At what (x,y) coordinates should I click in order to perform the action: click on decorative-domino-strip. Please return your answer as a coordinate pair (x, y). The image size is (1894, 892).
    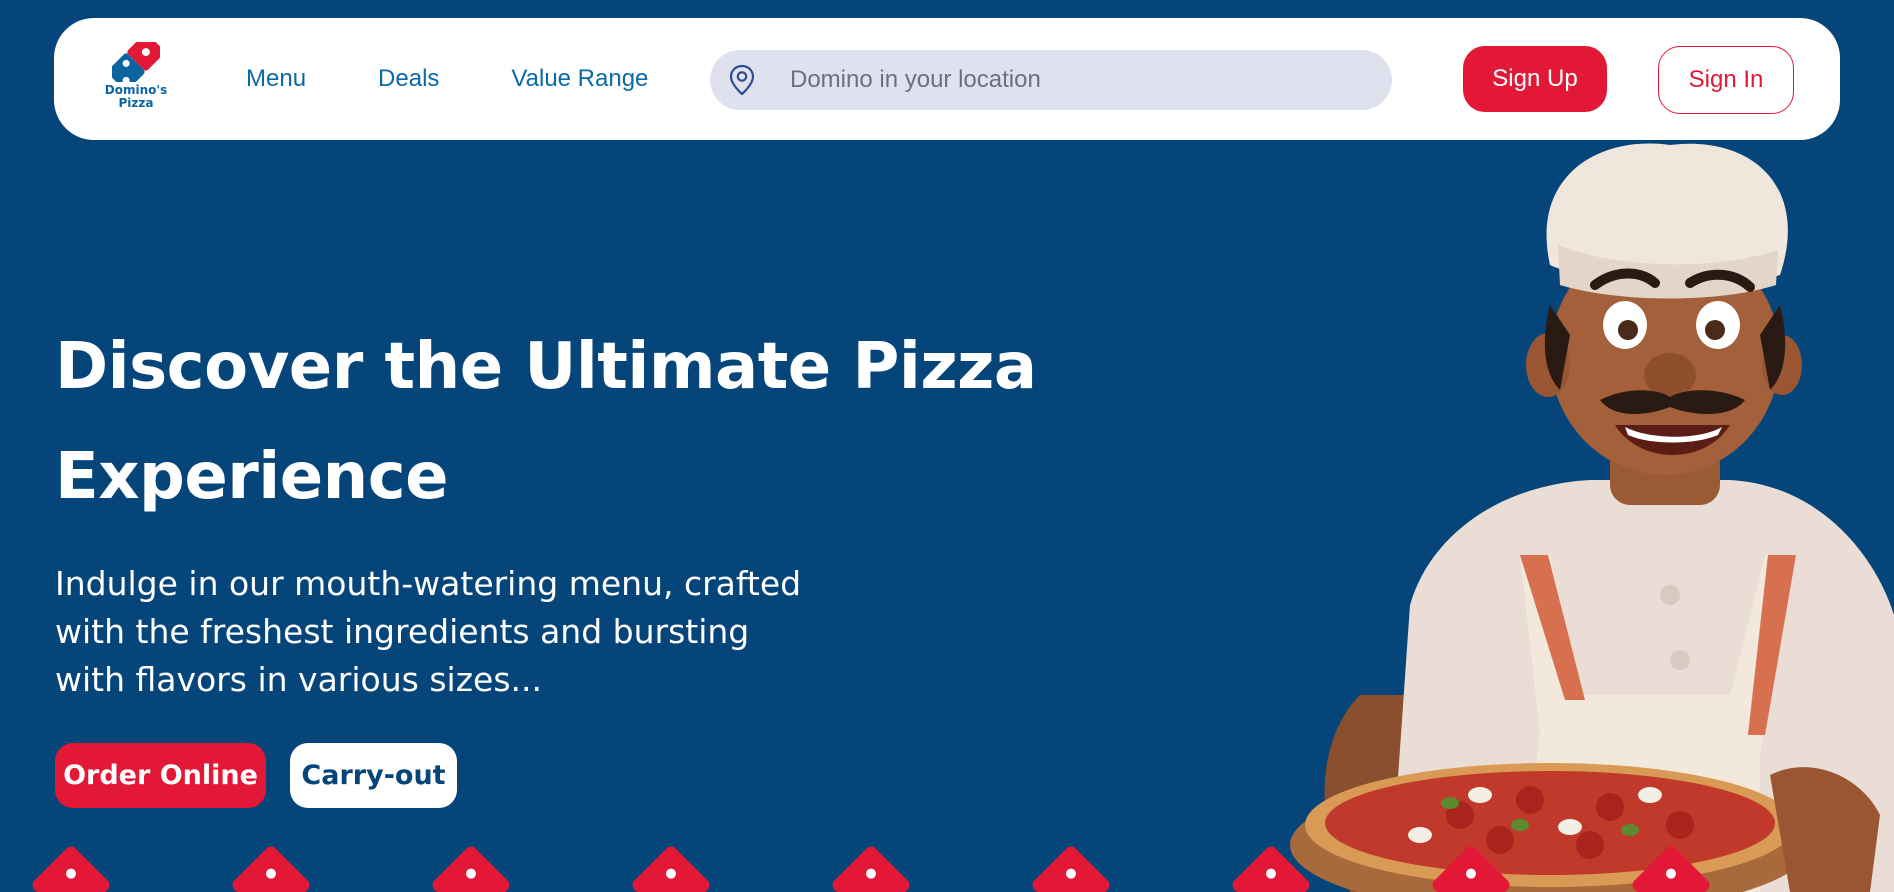
    Looking at the image, I should click on (947, 867).